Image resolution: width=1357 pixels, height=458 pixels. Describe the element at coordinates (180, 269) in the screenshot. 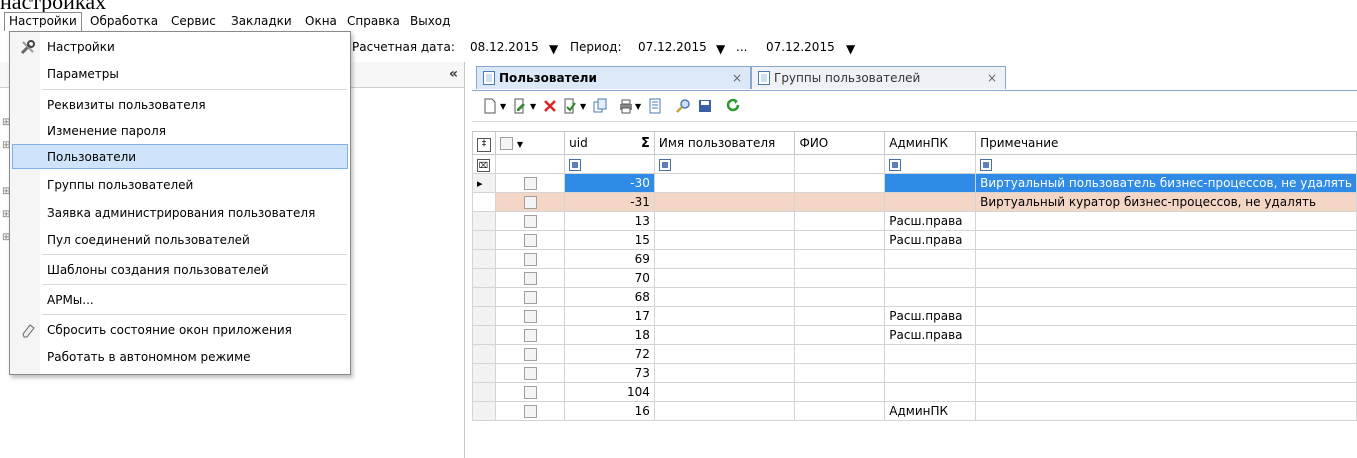

I see `menu-item-user-templates: Шаблоны создания пользователей` at that location.